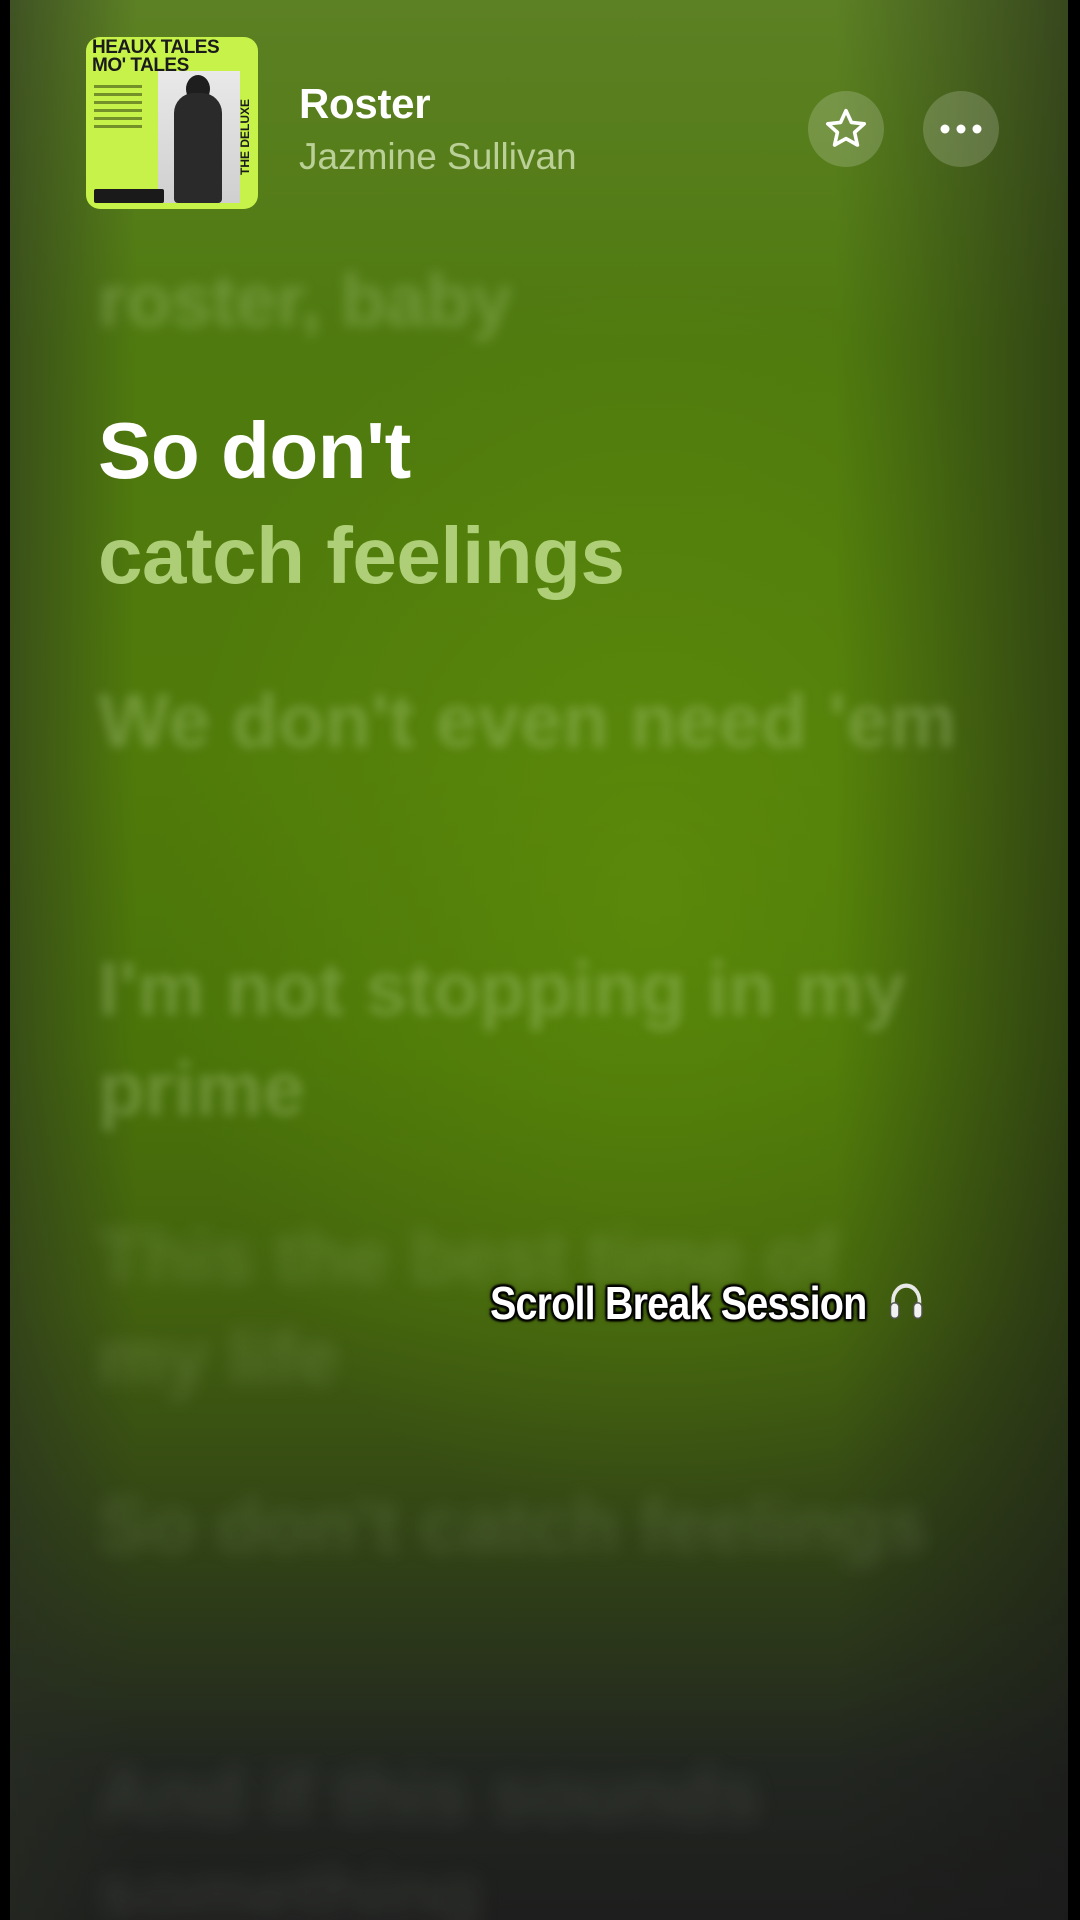 This screenshot has width=1080, height=1920. Describe the element at coordinates (528, 1040) in the screenshot. I see `lyric-line-upcoming: I'm not stopping in my prime` at that location.